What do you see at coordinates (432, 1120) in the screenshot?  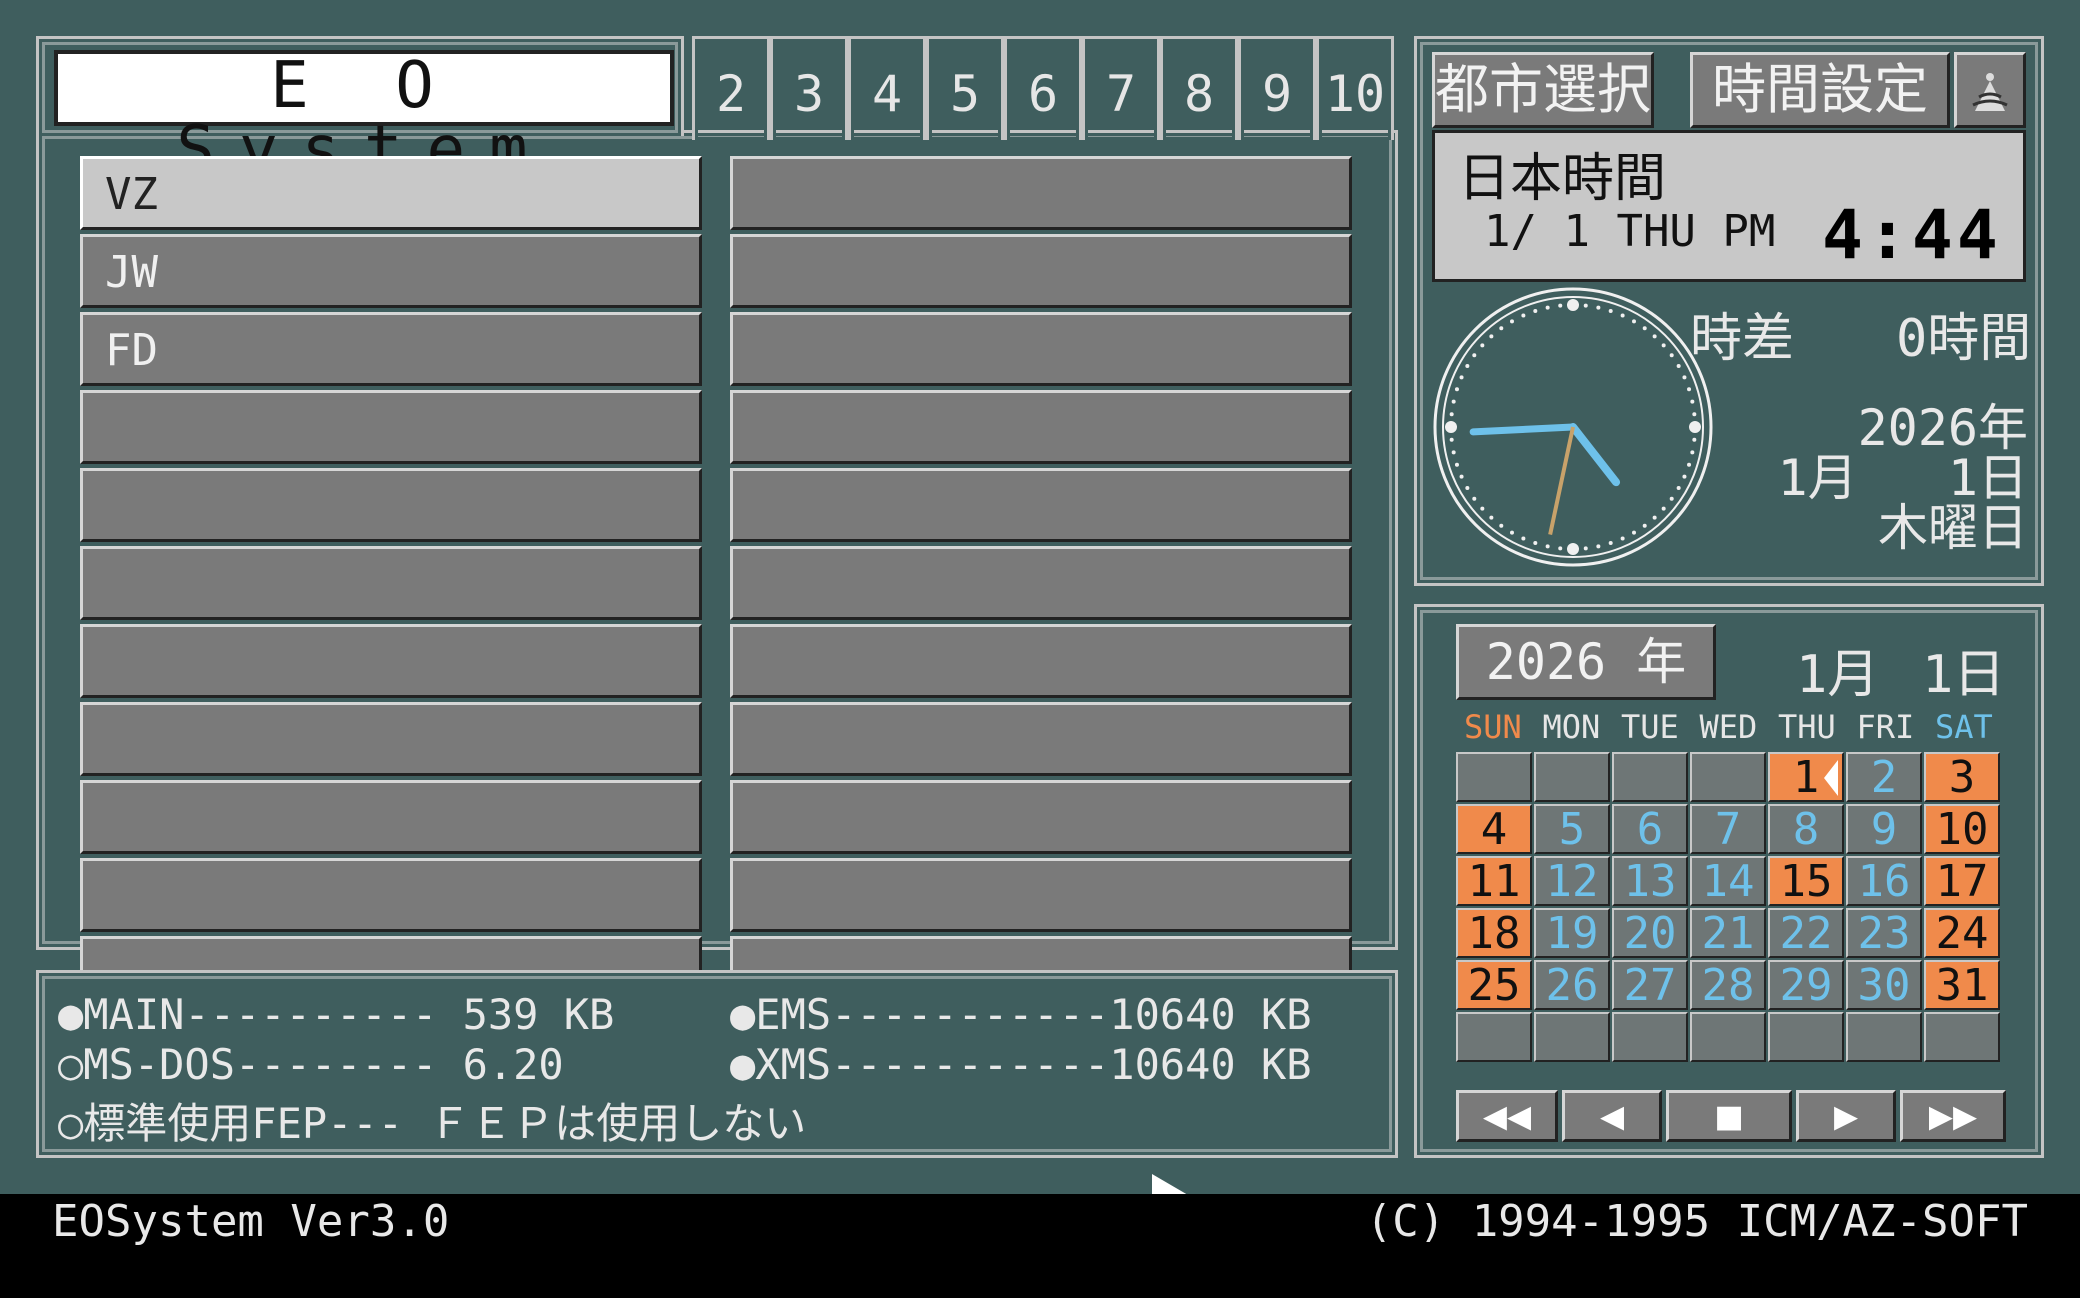 I see `fep-info: ○標準使用FEP--- ＦＥＰは使用しない` at bounding box center [432, 1120].